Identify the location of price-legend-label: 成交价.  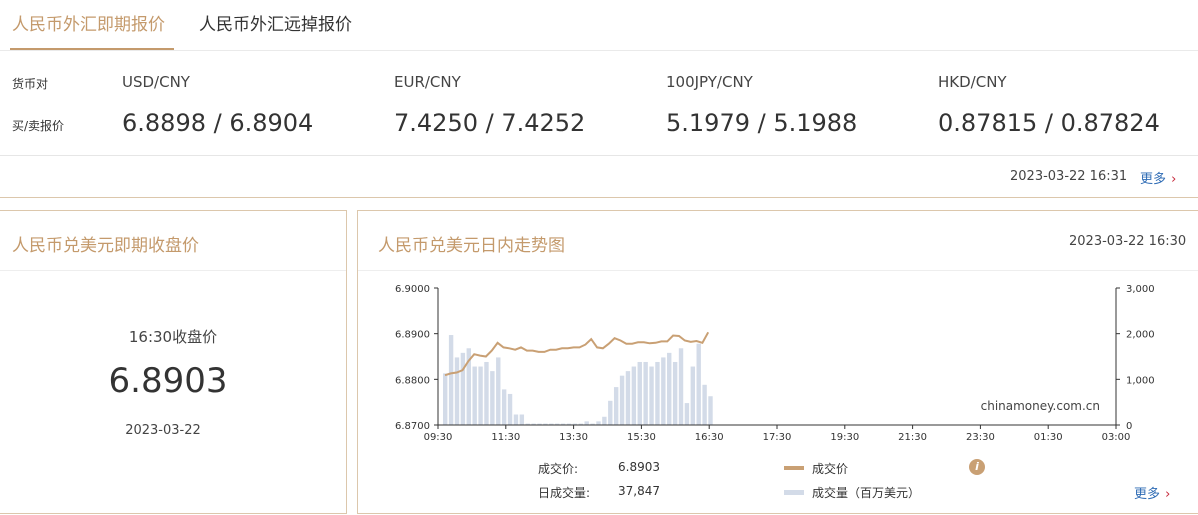
(830, 469).